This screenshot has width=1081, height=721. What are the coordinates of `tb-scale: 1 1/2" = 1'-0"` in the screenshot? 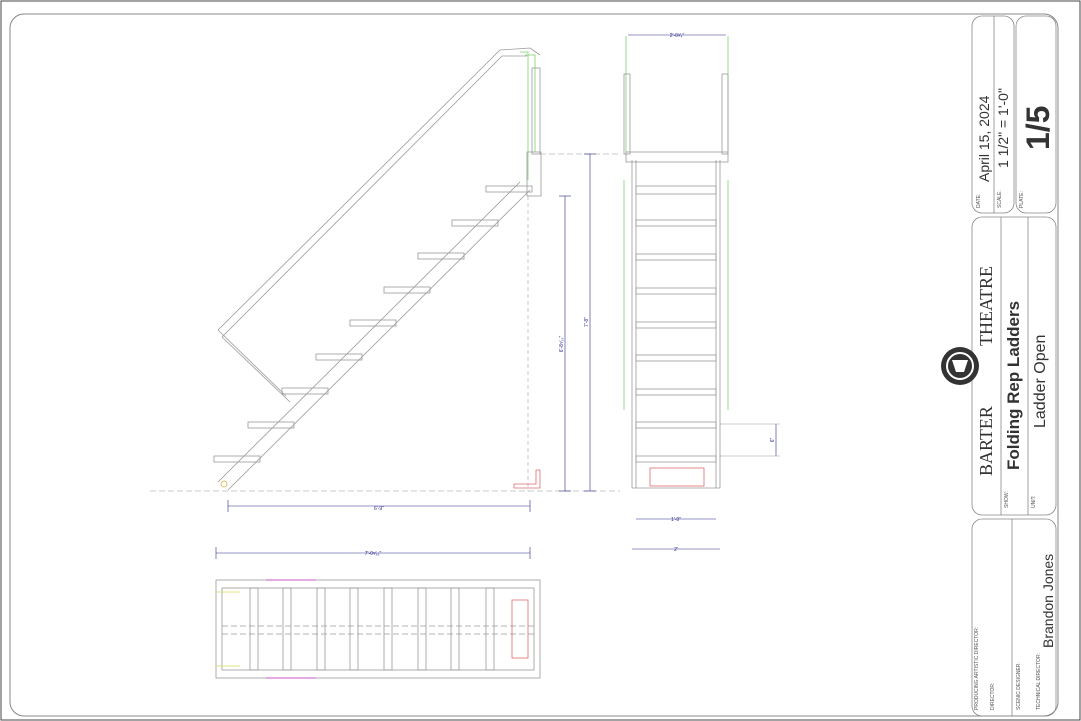 It's located at (1003, 128).